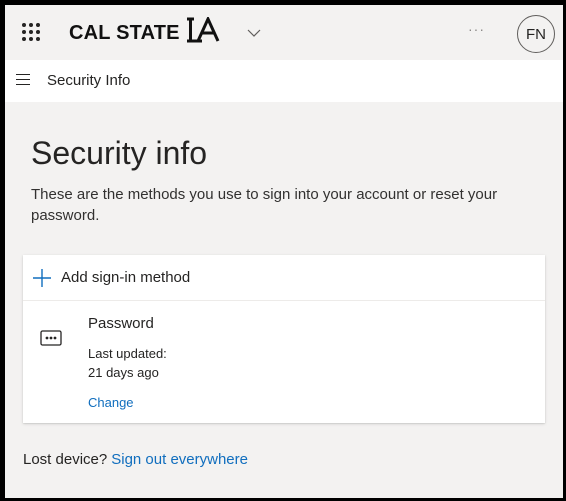  Describe the element at coordinates (31, 32) in the screenshot. I see `waffle-icon` at that location.